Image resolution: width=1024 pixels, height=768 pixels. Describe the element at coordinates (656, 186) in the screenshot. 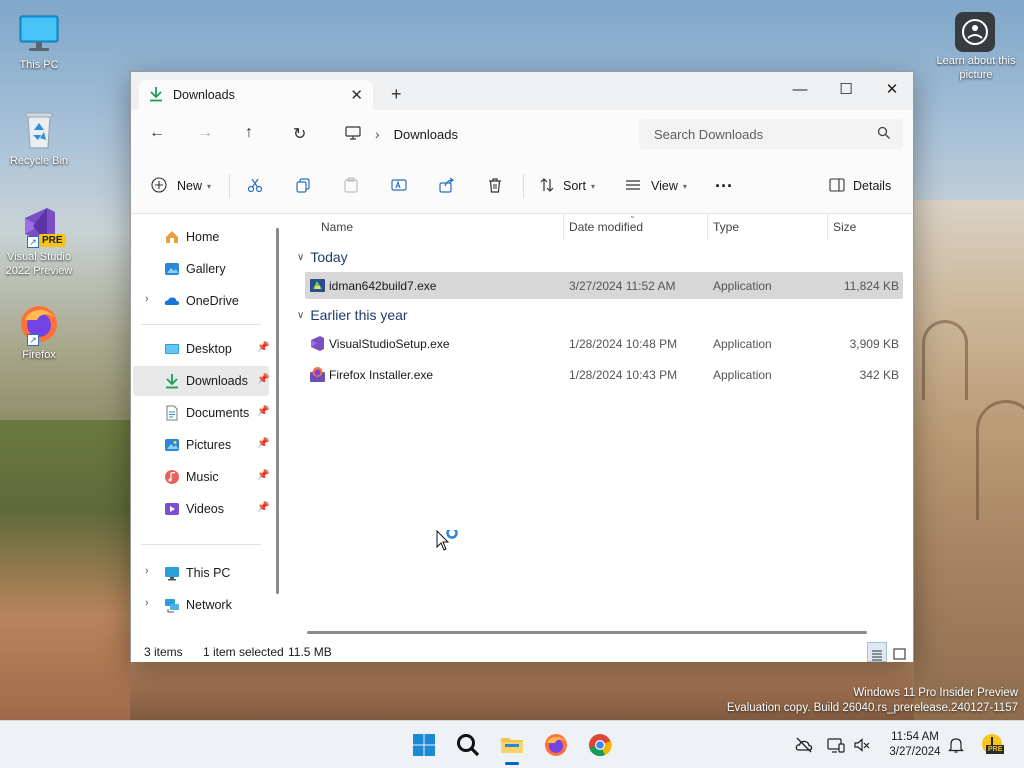

I see `view-button: View ▾` at that location.